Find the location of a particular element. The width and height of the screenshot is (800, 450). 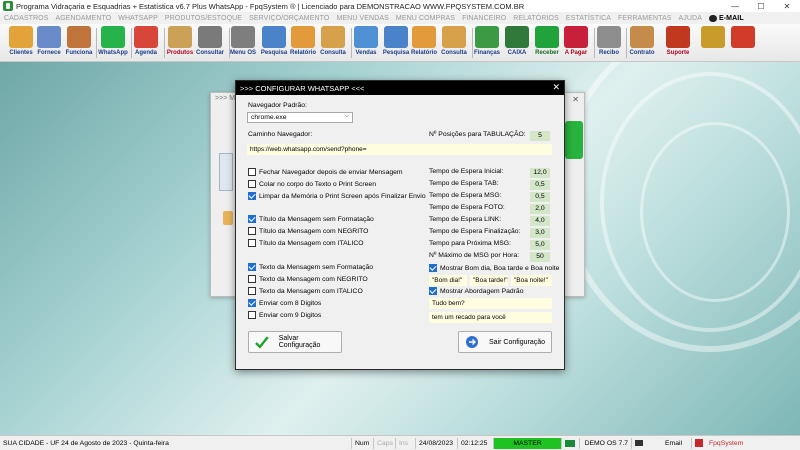

toolbar-button-produtos: Produtos is located at coordinates (180, 44).